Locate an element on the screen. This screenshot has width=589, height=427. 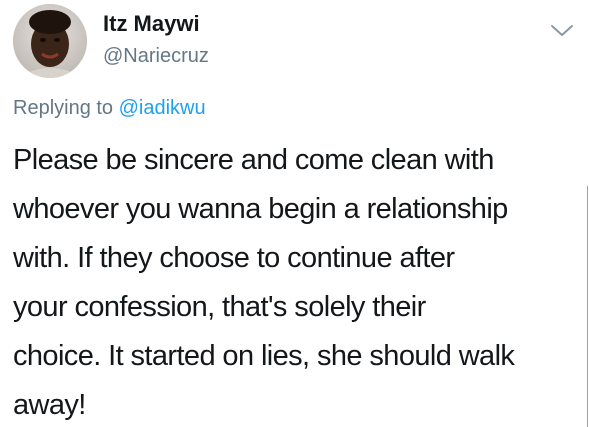
reply-context: Replying to @iadikwu is located at coordinates (109, 108).